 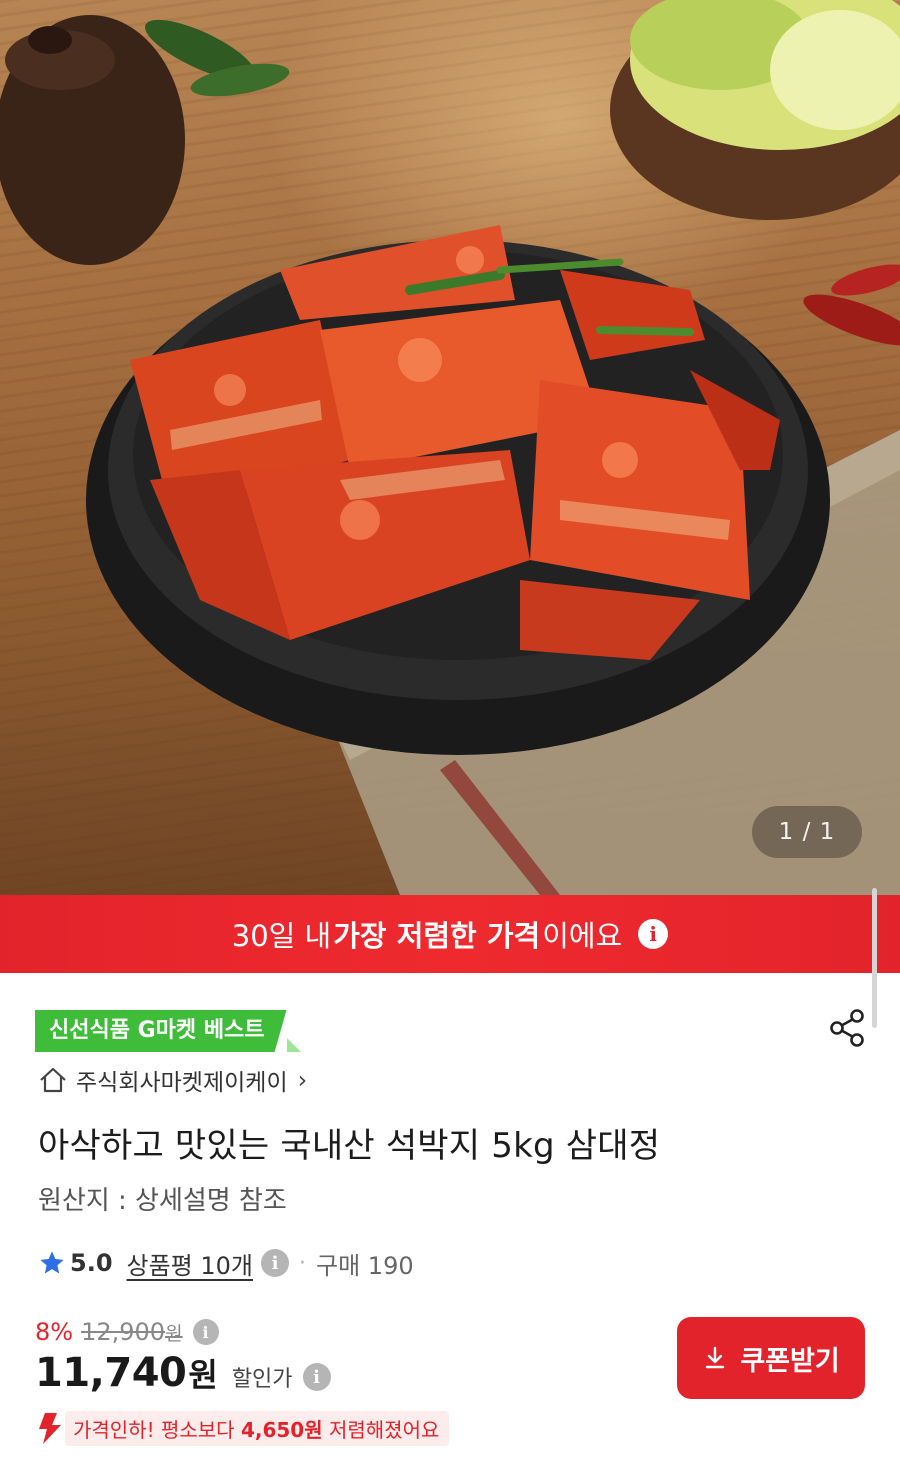 I want to click on download-icon, so click(x=715, y=1357).